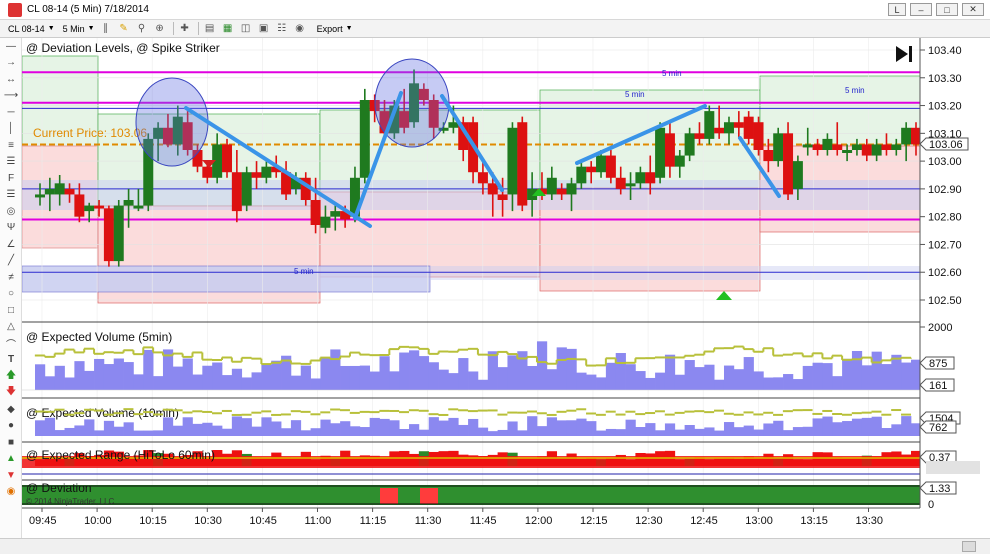 This screenshot has width=990, height=554. What do you see at coordinates (335, 29) in the screenshot?
I see `export-menu: Export ▼` at bounding box center [335, 29].